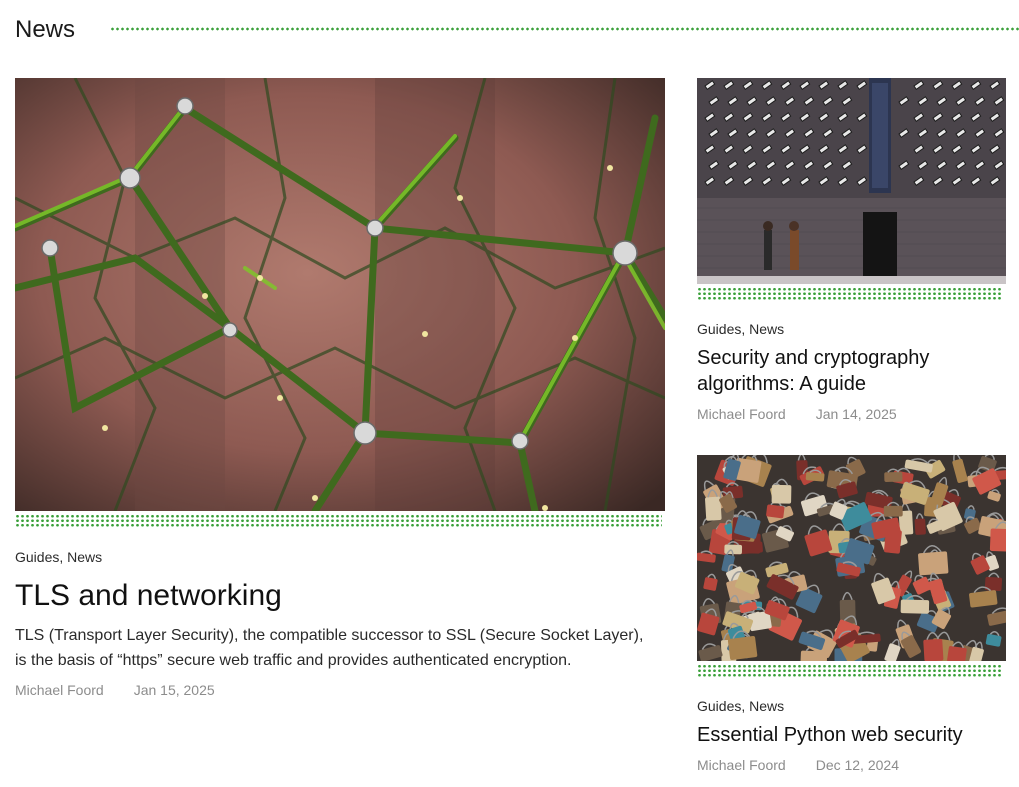  What do you see at coordinates (851, 735) in the screenshot?
I see `post-title: Essential Python web security` at bounding box center [851, 735].